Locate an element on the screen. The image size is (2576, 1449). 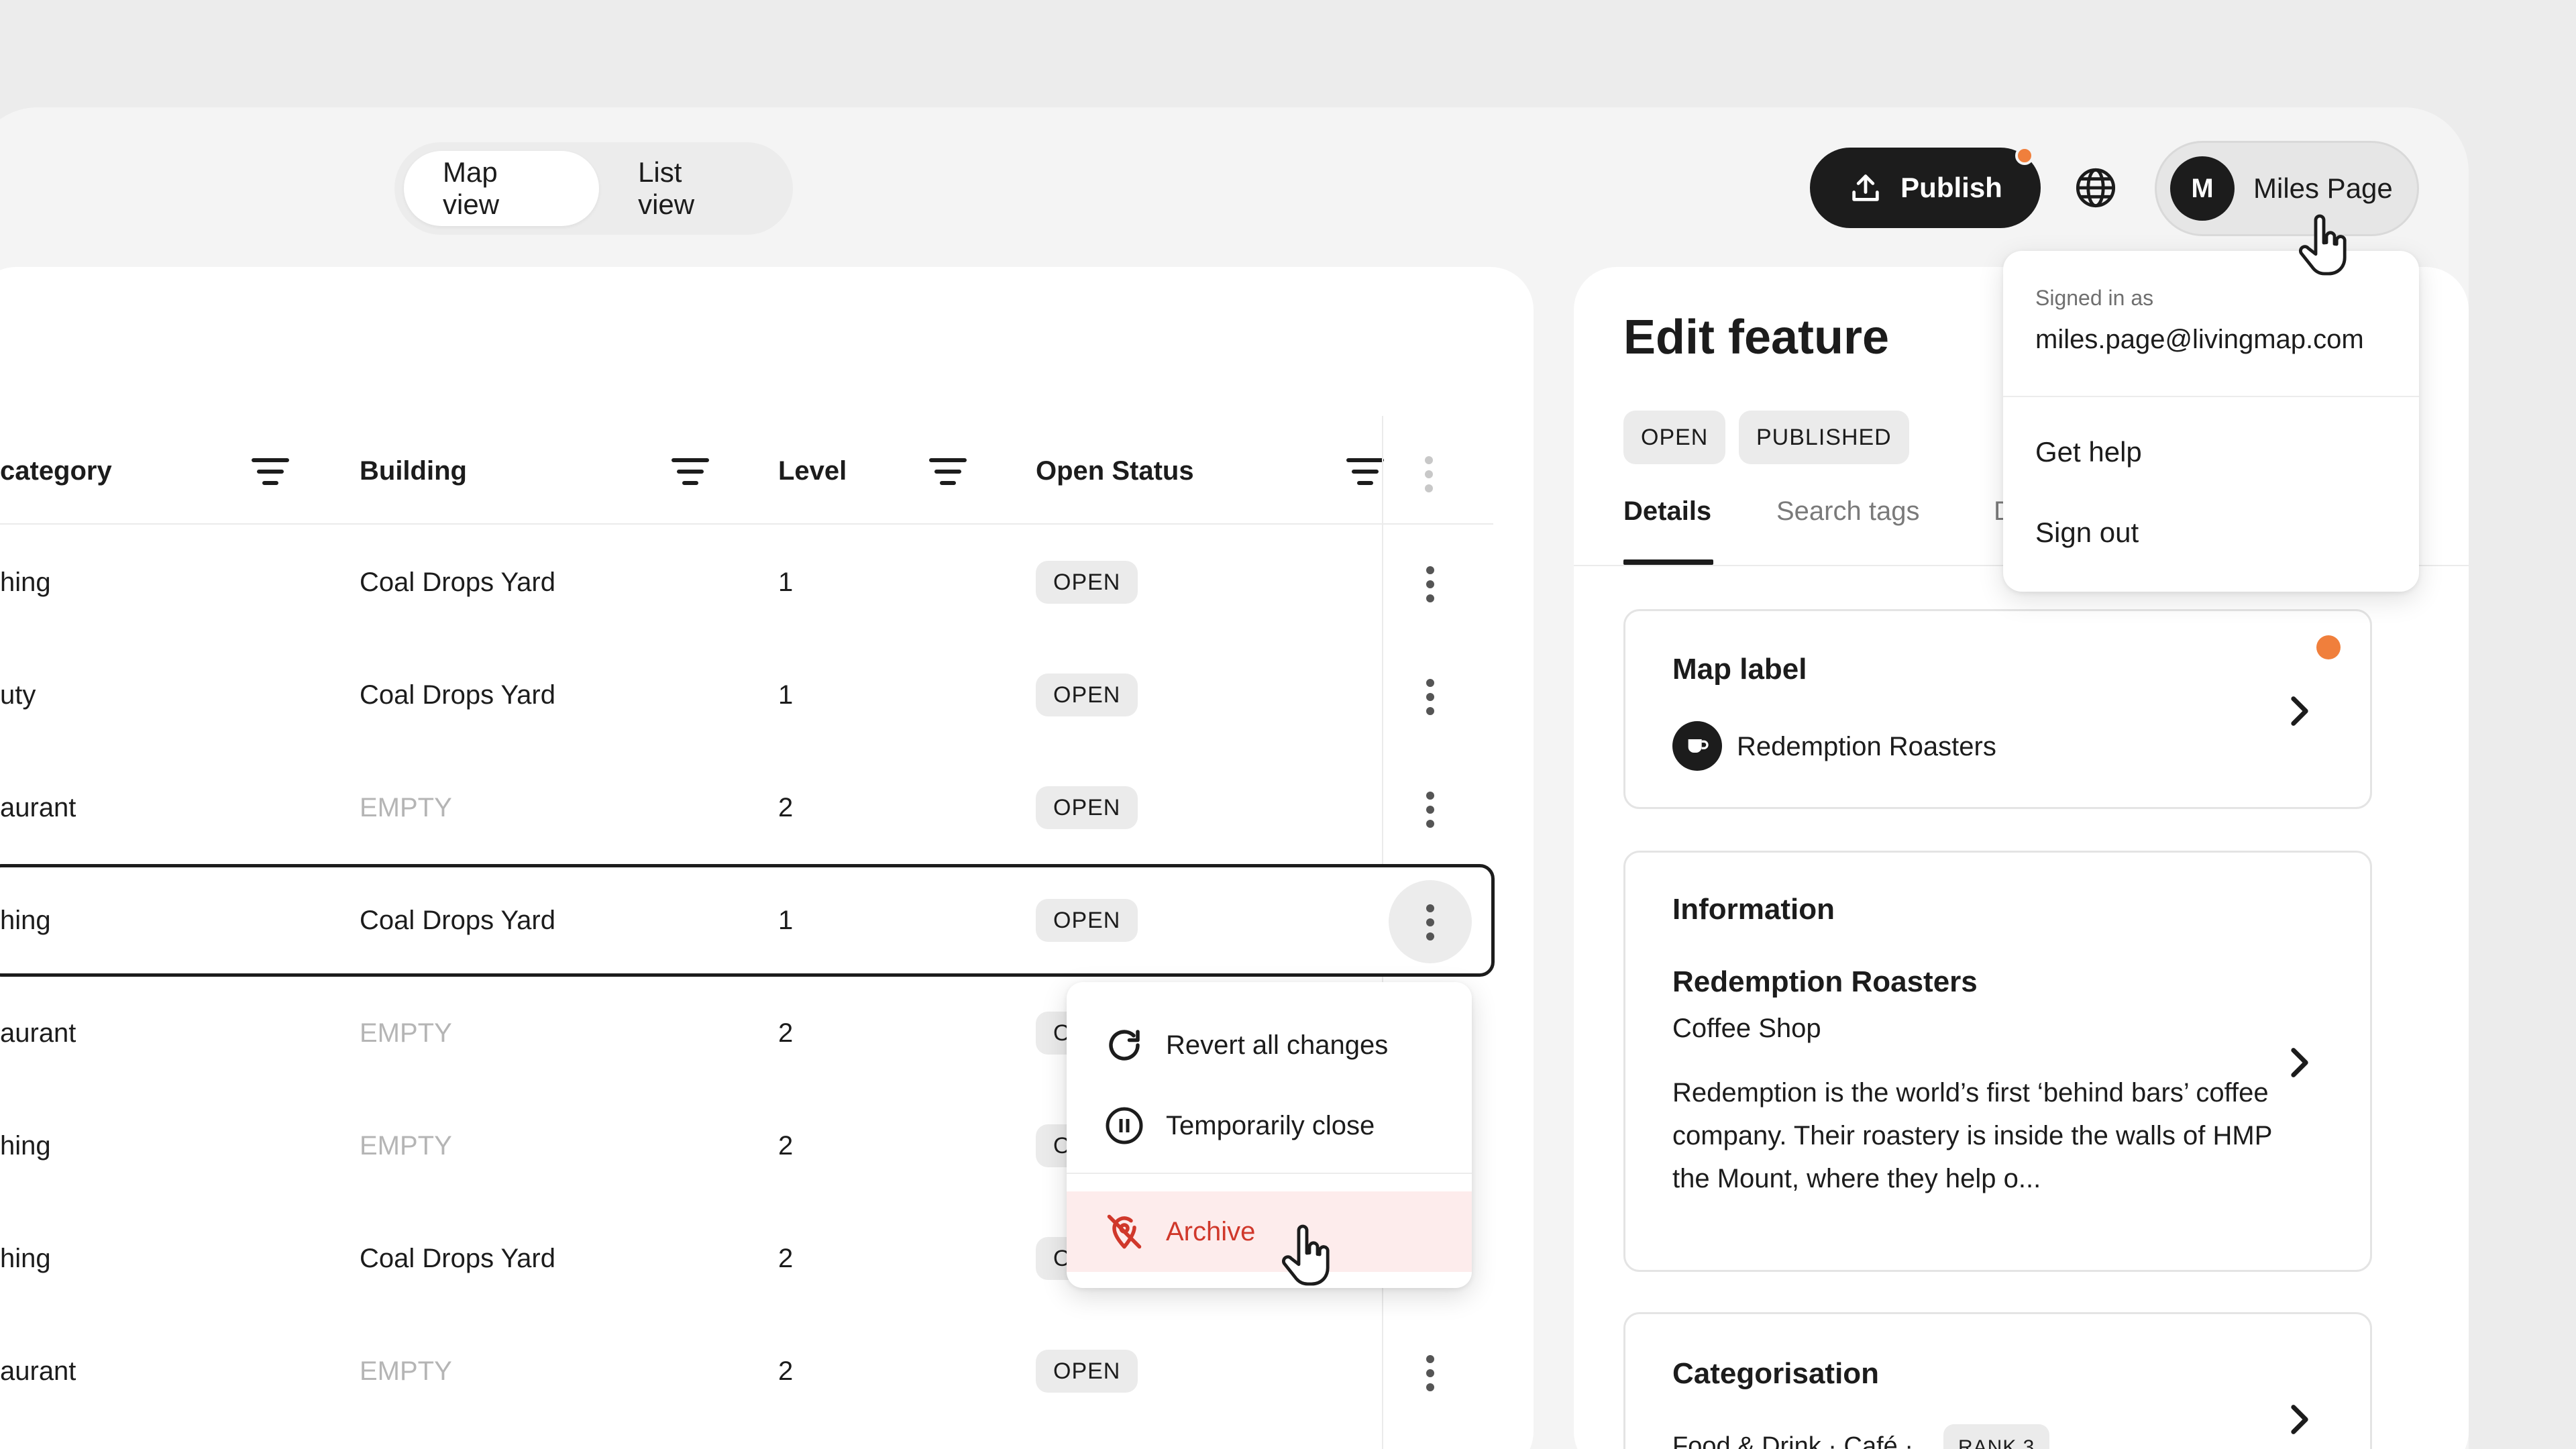
cell-category: uty is located at coordinates (18, 695).